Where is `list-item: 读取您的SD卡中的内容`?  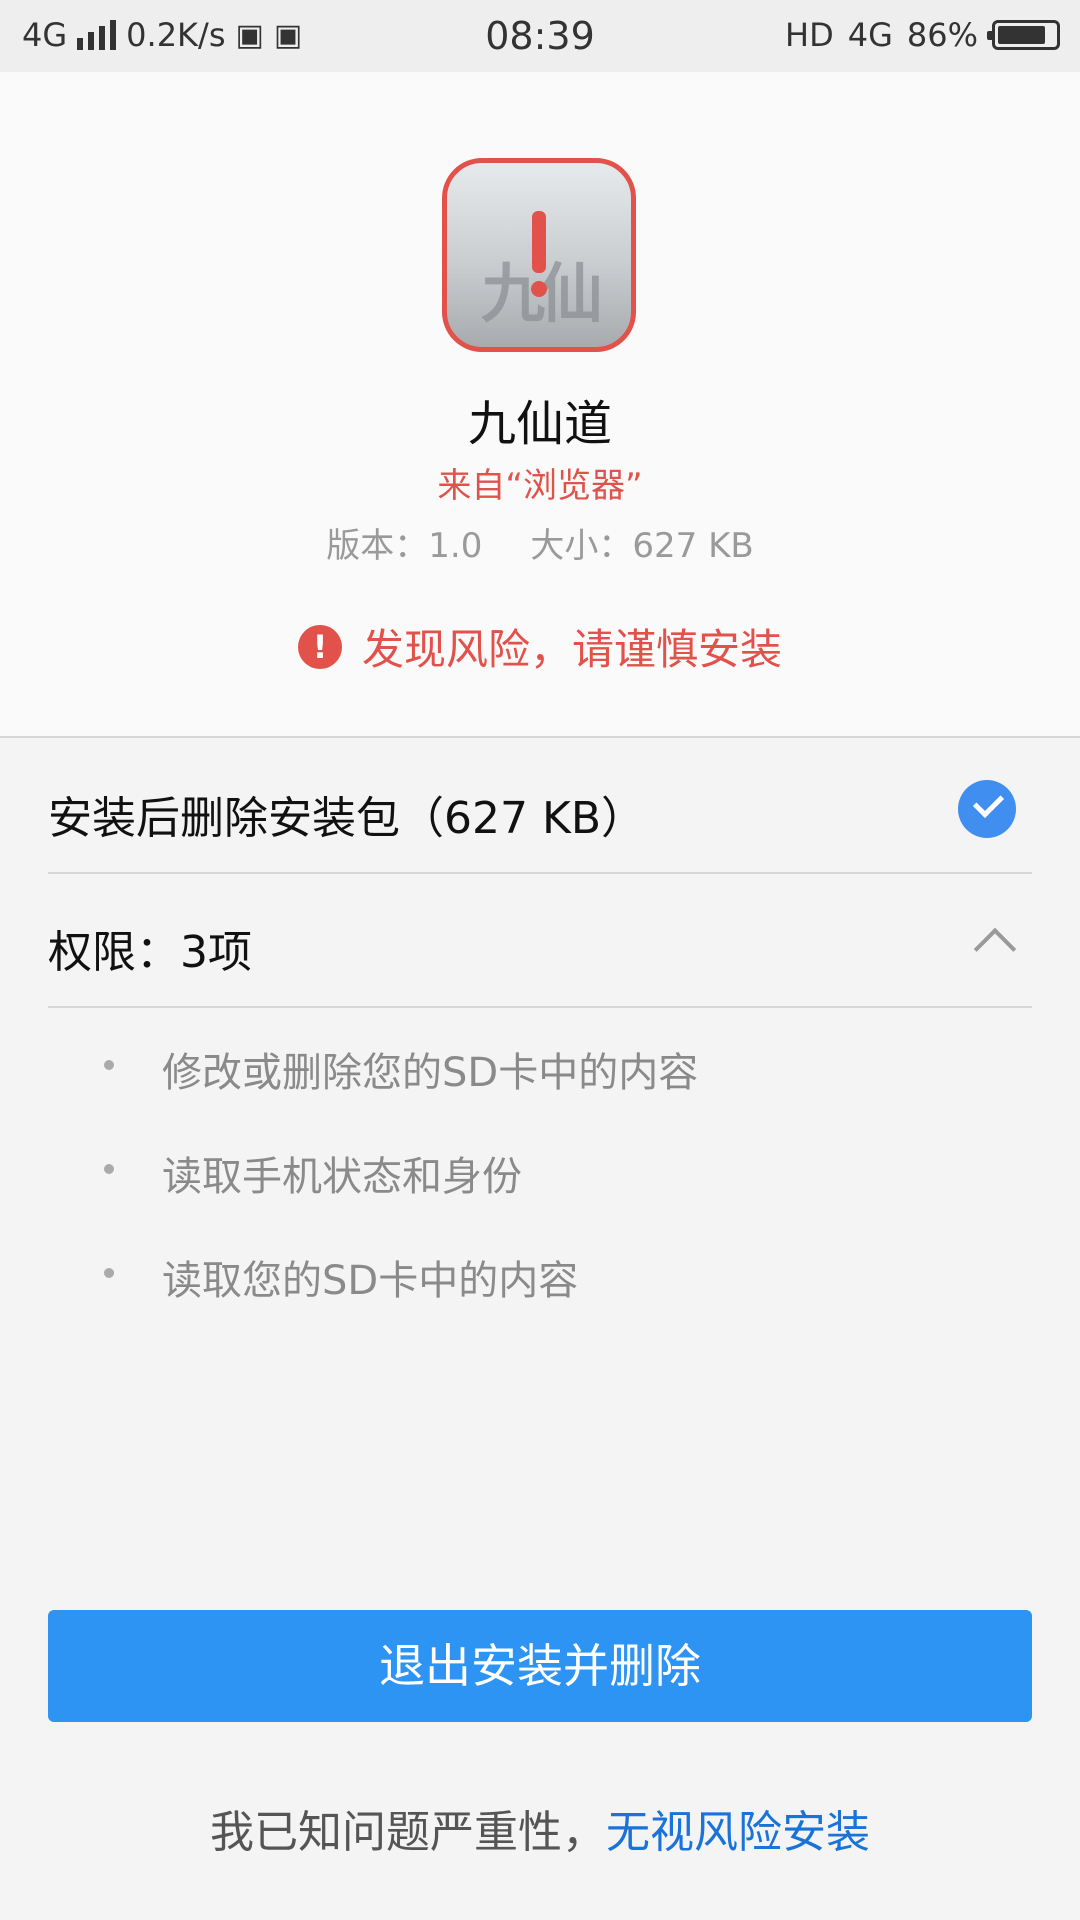 list-item: 读取您的SD卡中的内容 is located at coordinates (550, 1300).